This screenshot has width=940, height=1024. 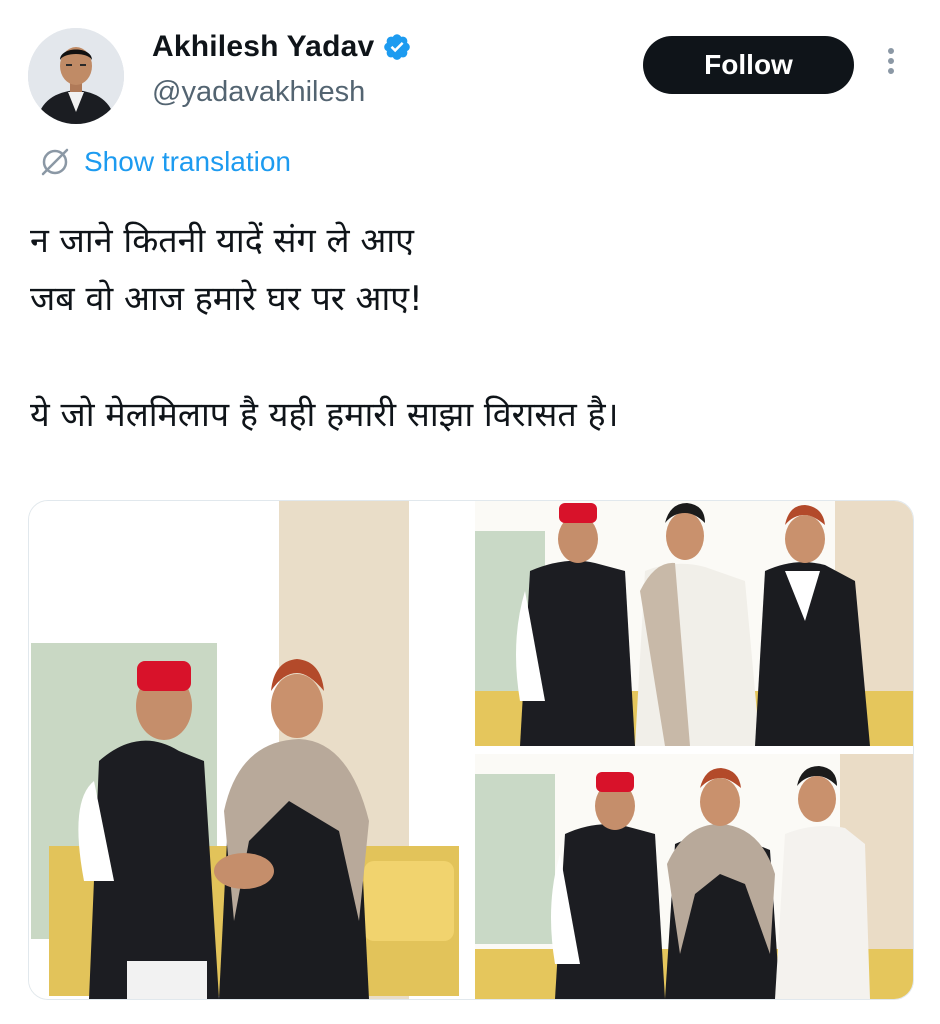 I want to click on avatar-image, so click(x=76, y=76).